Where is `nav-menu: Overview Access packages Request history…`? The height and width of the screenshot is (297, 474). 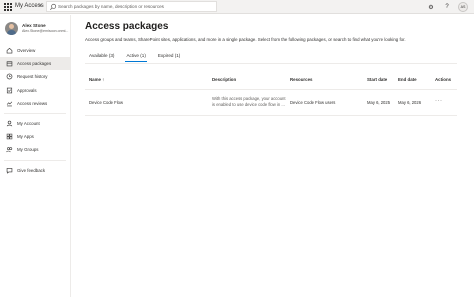 nav-menu: Overview Access packages Request history… is located at coordinates (35, 110).